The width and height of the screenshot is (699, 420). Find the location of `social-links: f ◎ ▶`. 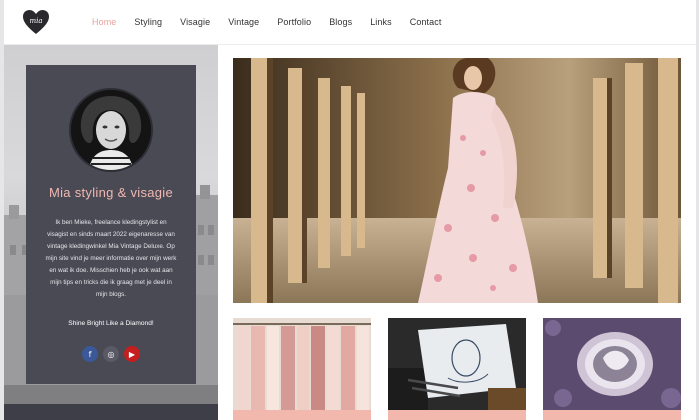

social-links: f ◎ ▶ is located at coordinates (111, 354).